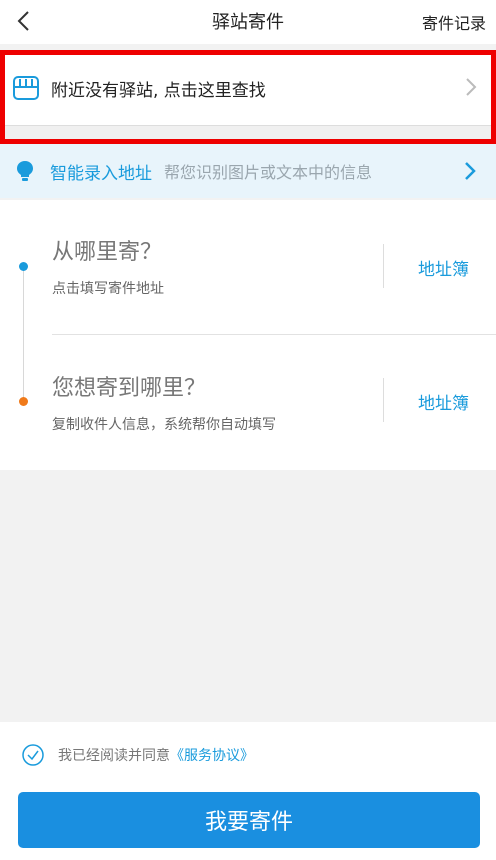 This screenshot has height=860, width=496. I want to click on receiver-title: 您想寄到哪里？, so click(129, 388).